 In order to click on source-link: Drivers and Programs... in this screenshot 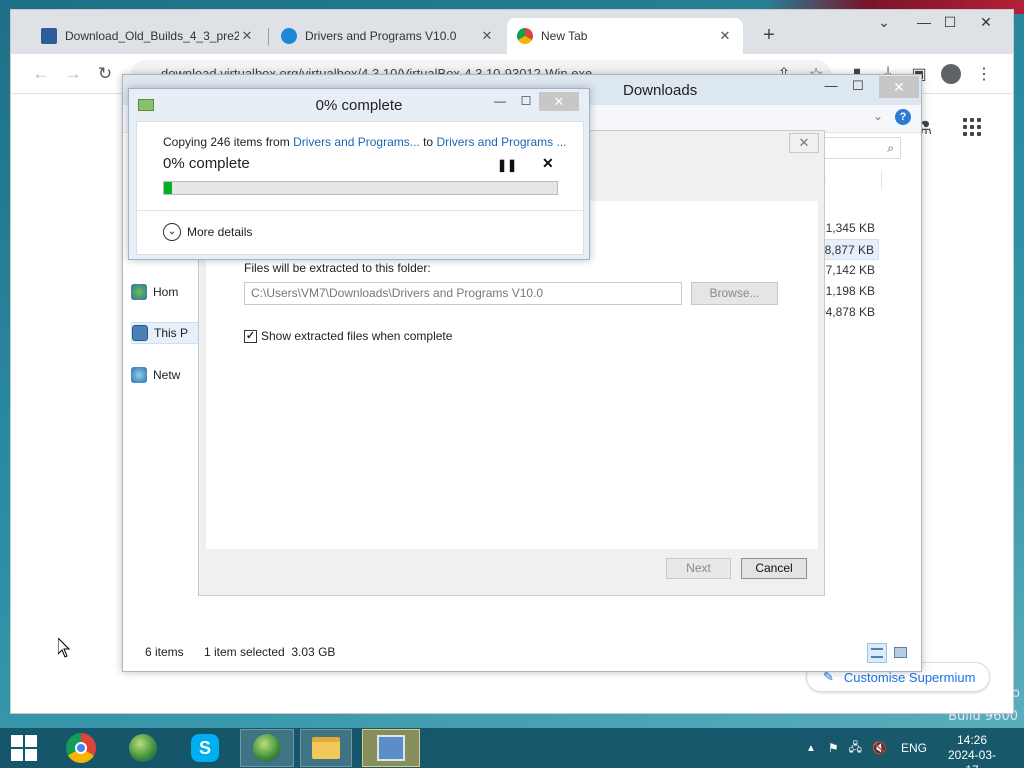, I will do `click(356, 142)`.